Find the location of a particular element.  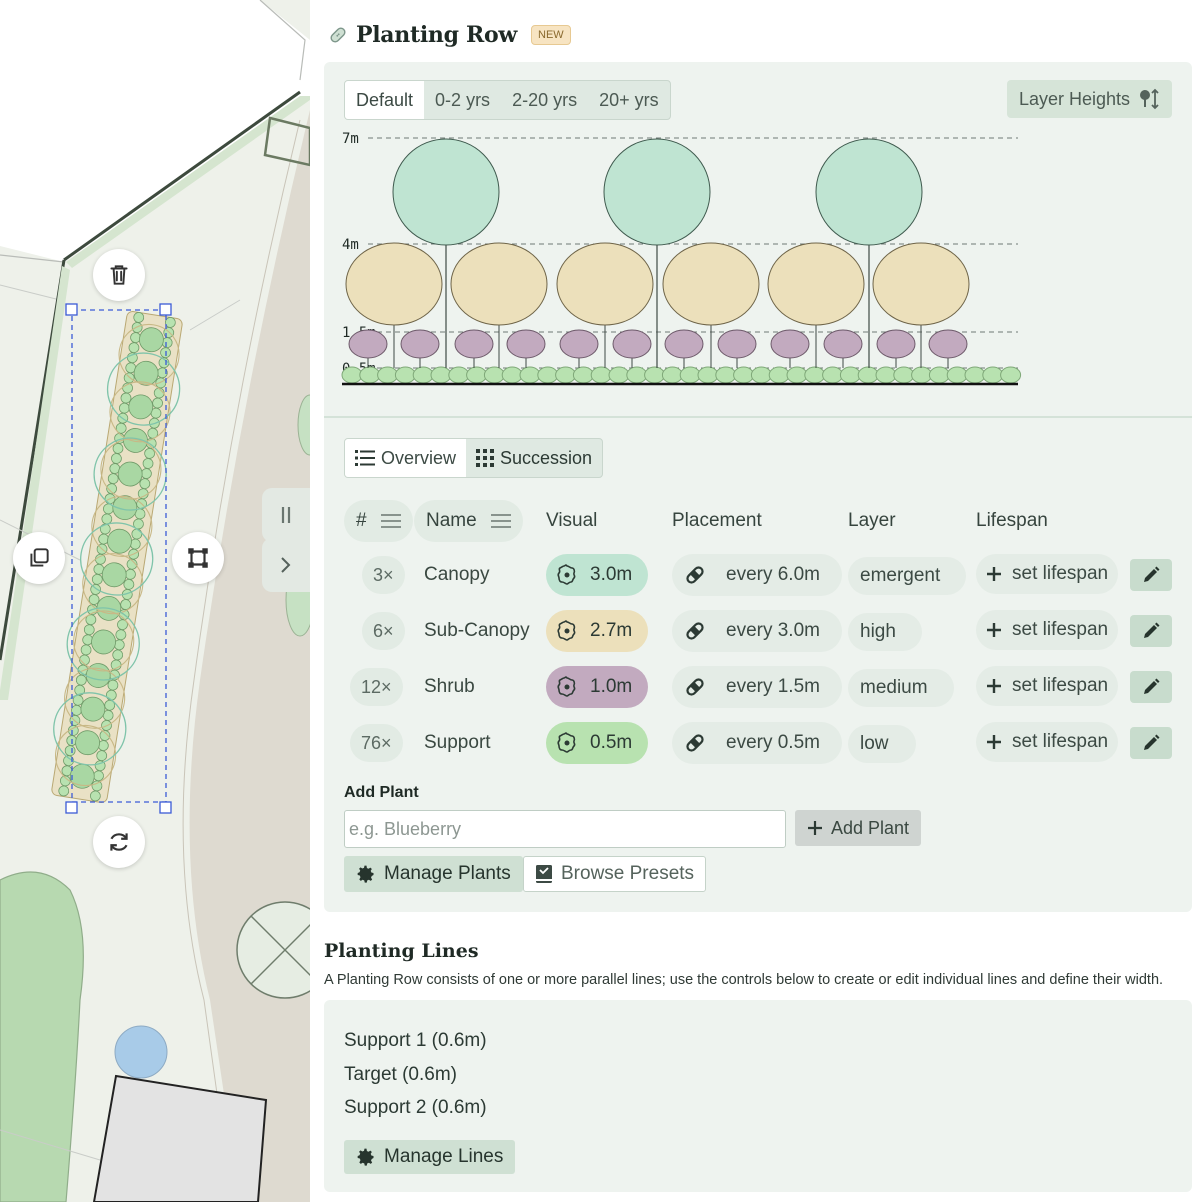

visual-size-pill: 3.0m is located at coordinates (597, 575).